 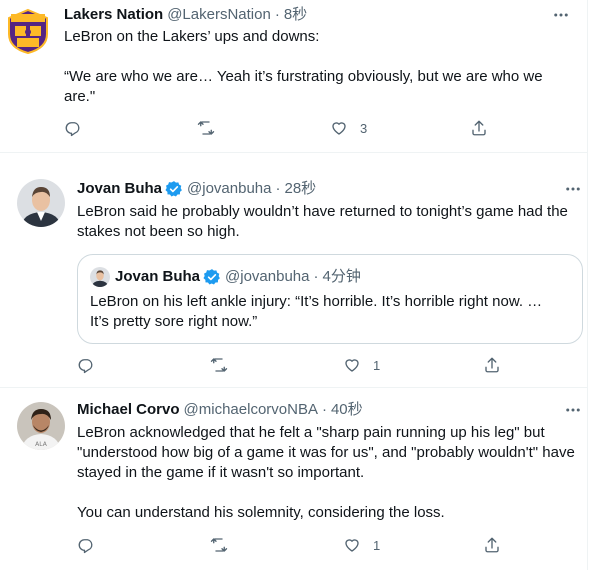 I want to click on lakers-nation-logo, so click(x=28, y=31).